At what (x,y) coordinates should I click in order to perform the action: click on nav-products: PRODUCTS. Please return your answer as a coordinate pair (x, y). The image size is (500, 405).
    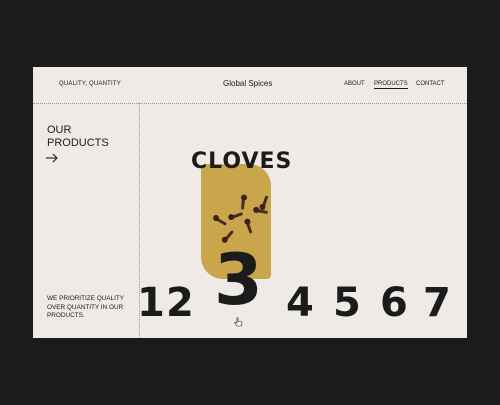
    Looking at the image, I should click on (391, 85).